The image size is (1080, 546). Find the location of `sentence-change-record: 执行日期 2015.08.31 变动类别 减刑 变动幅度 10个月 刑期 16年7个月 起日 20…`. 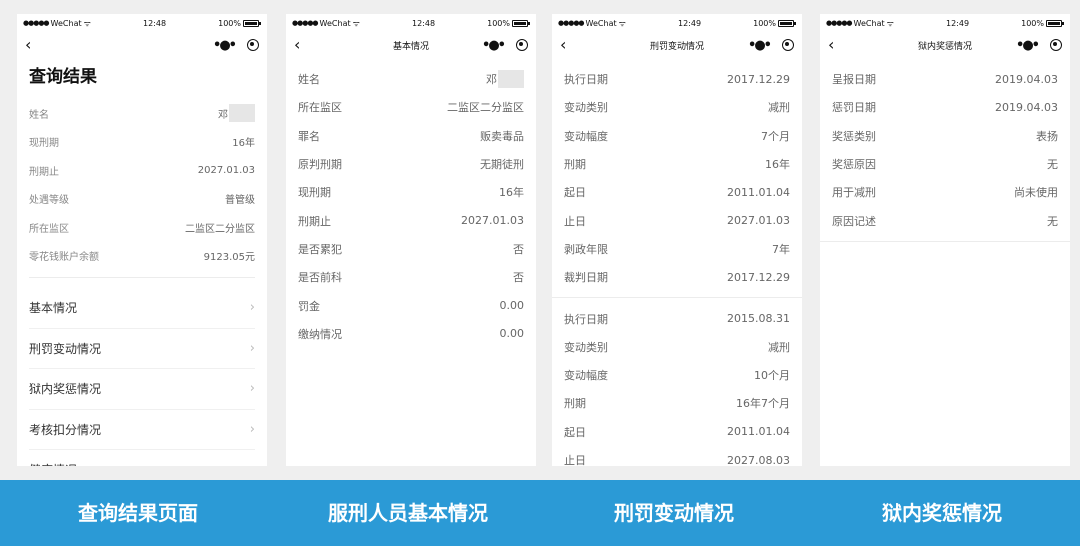

sentence-change-record: 执行日期 2015.08.31 变动类别 减刑 变动幅度 10个月 刑期 16年7个月 起日 20… is located at coordinates (677, 385).